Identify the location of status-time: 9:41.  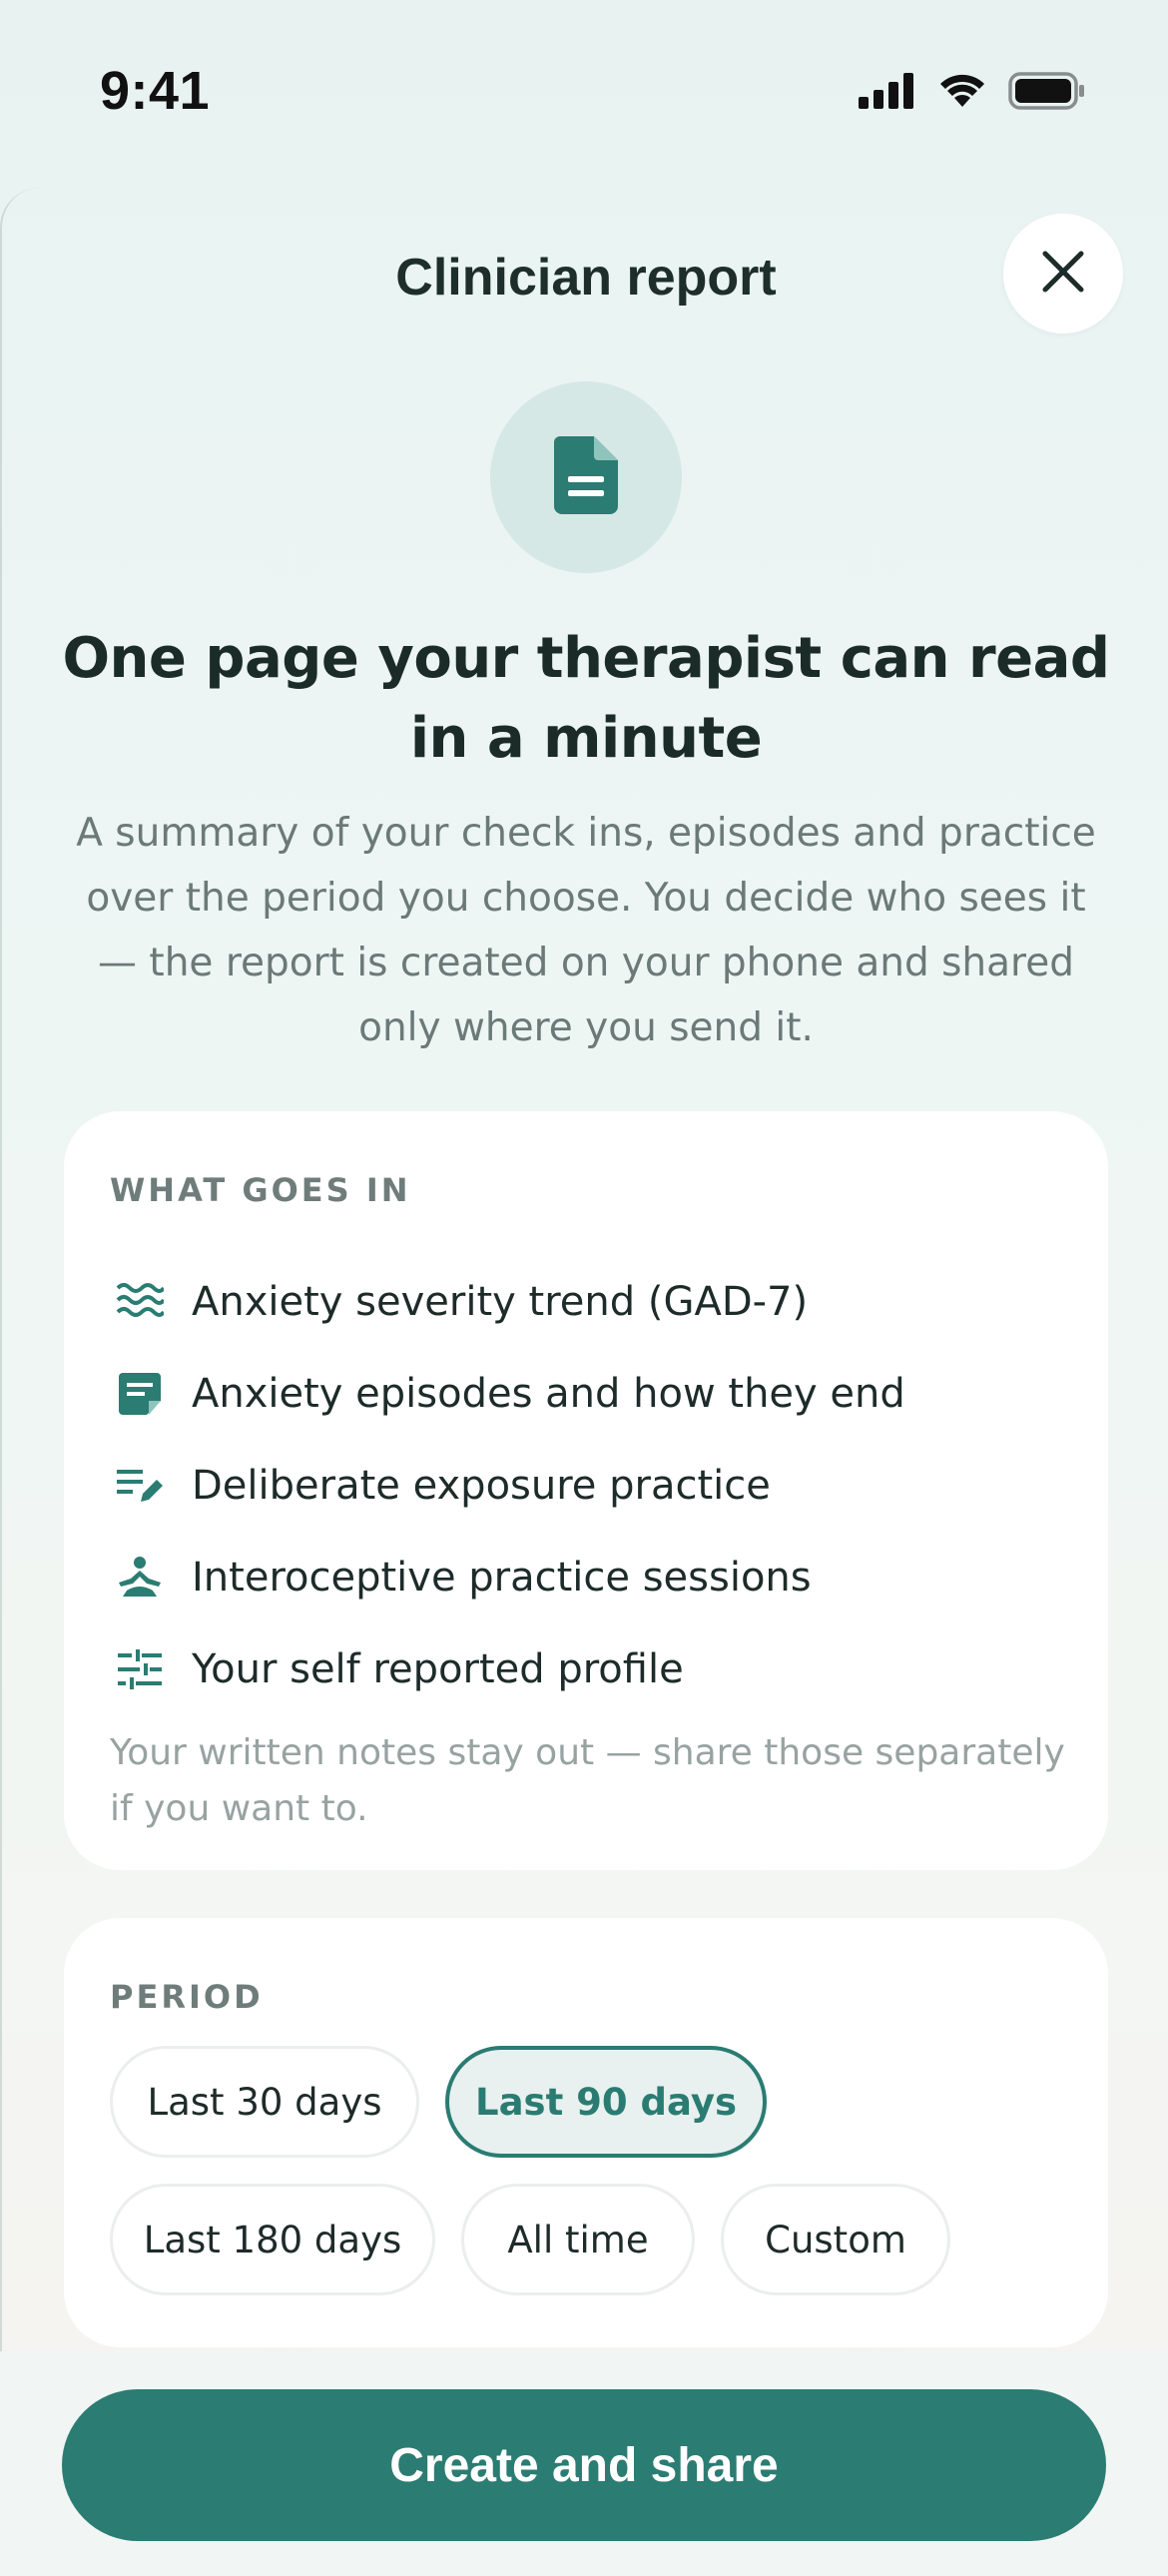
(155, 91).